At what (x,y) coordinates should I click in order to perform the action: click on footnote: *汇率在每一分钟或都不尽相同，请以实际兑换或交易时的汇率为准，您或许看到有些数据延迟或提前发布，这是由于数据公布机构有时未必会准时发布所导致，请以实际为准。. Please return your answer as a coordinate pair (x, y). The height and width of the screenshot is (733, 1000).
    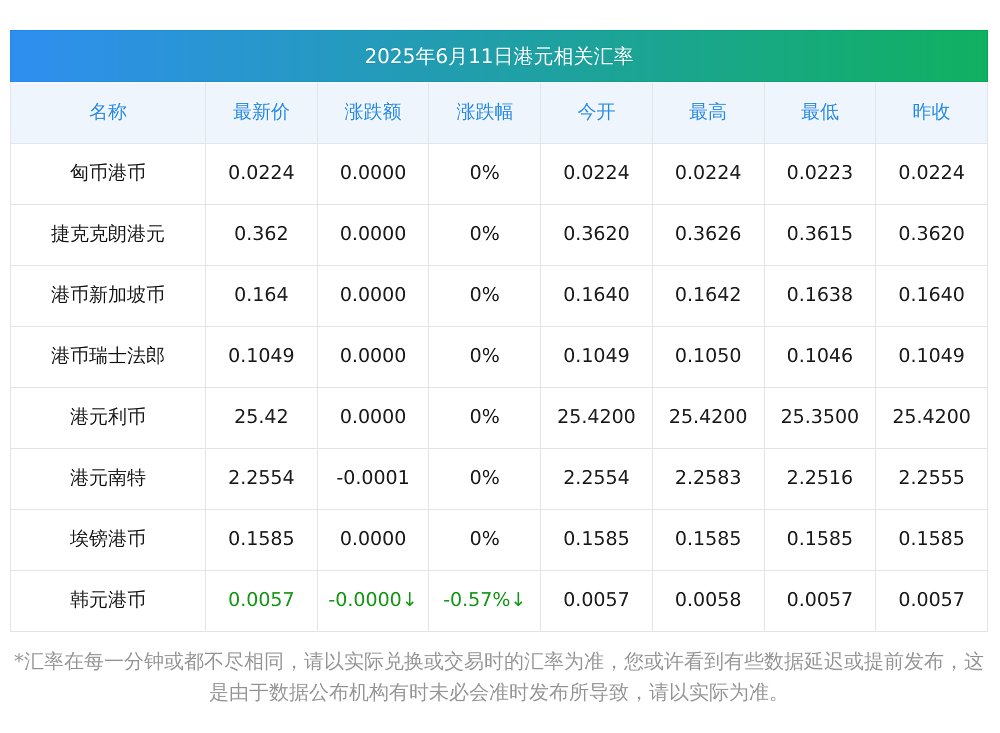
    Looking at the image, I should click on (499, 677).